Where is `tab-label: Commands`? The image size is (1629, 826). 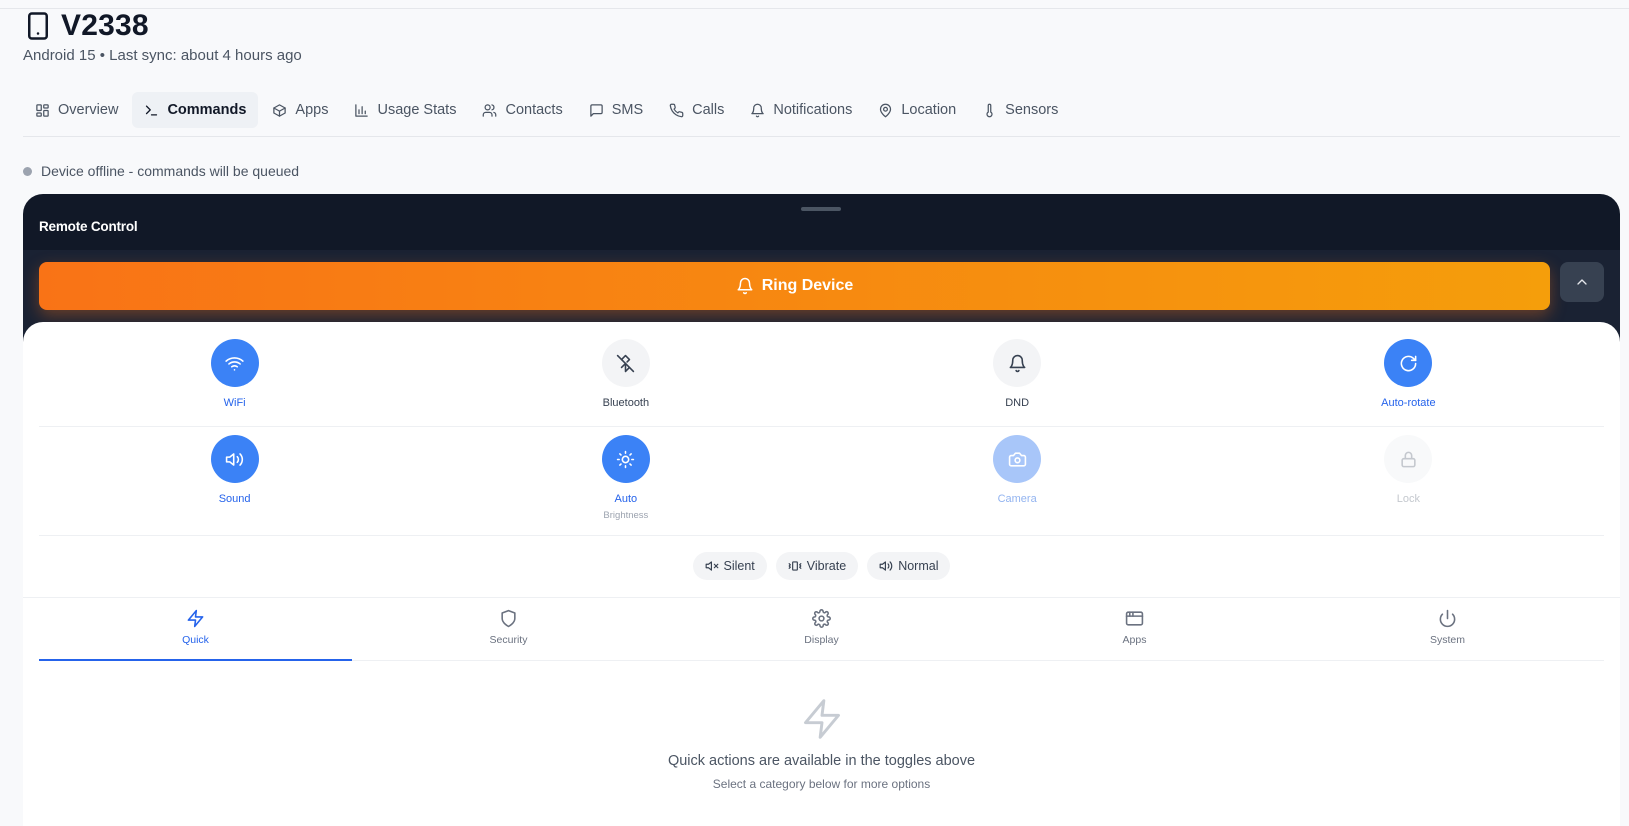
tab-label: Commands is located at coordinates (207, 110).